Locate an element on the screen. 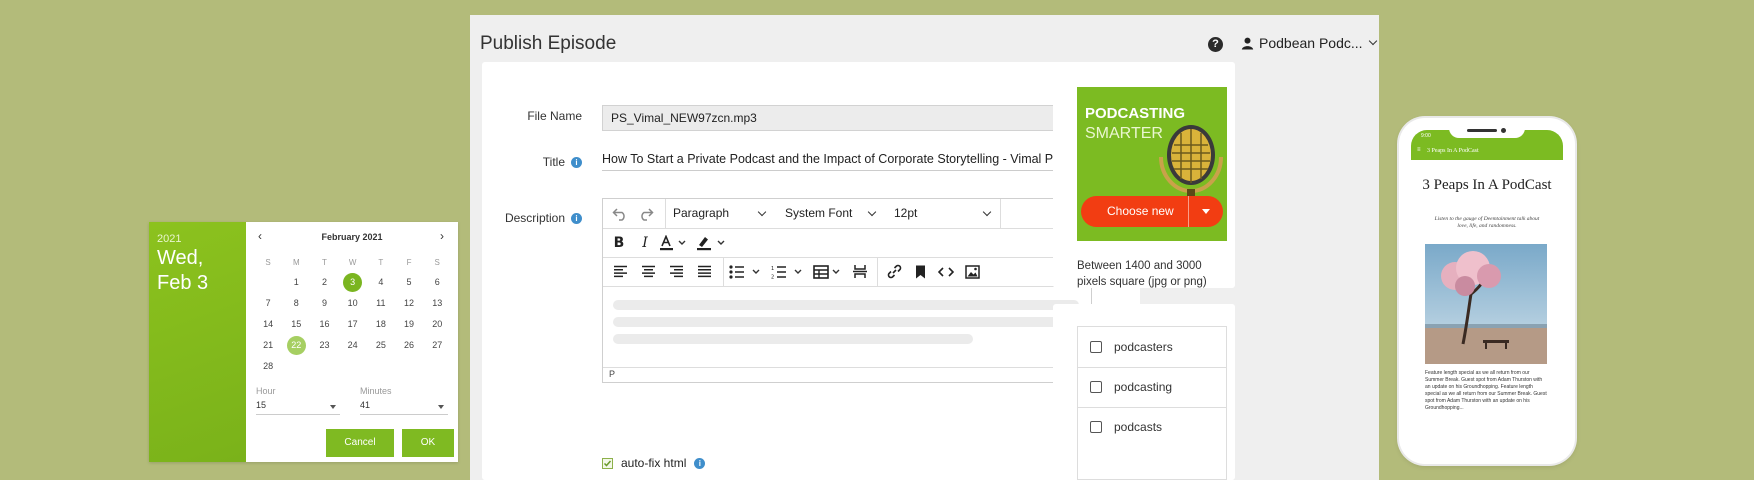 Image resolution: width=1754 pixels, height=480 pixels. link-icon is located at coordinates (894, 271).